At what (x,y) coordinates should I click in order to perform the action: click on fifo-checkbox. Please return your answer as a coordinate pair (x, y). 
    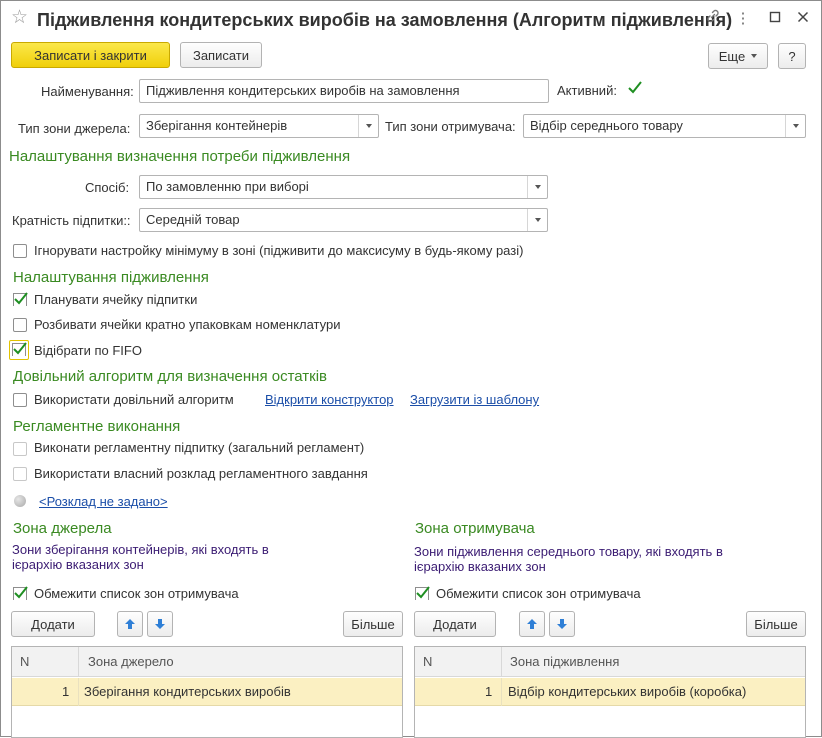
    Looking at the image, I should click on (19, 349).